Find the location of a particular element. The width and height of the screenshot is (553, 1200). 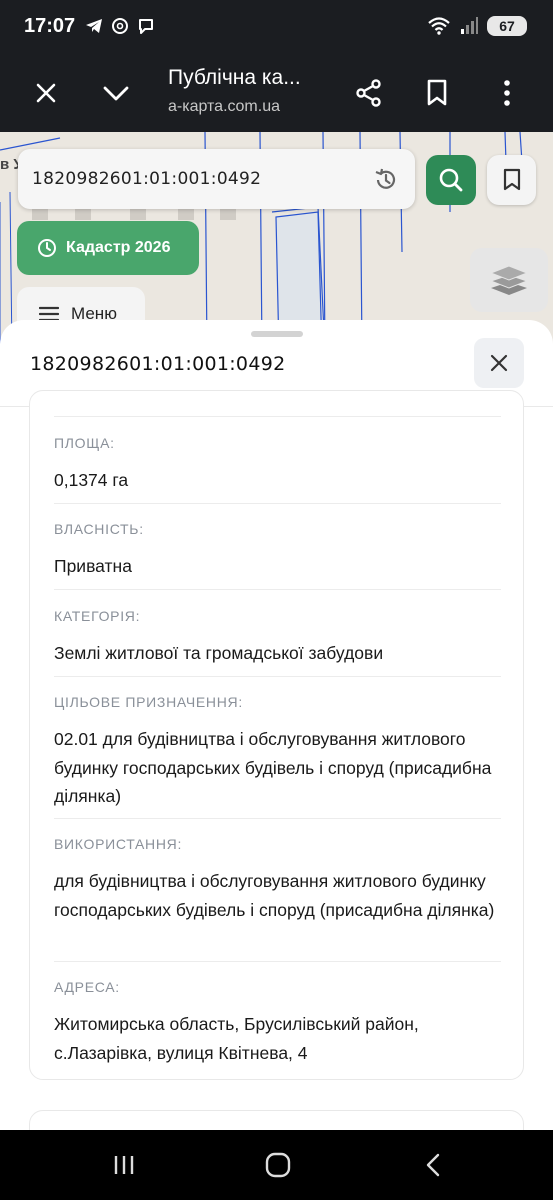

clock-icon is located at coordinates (47, 248).